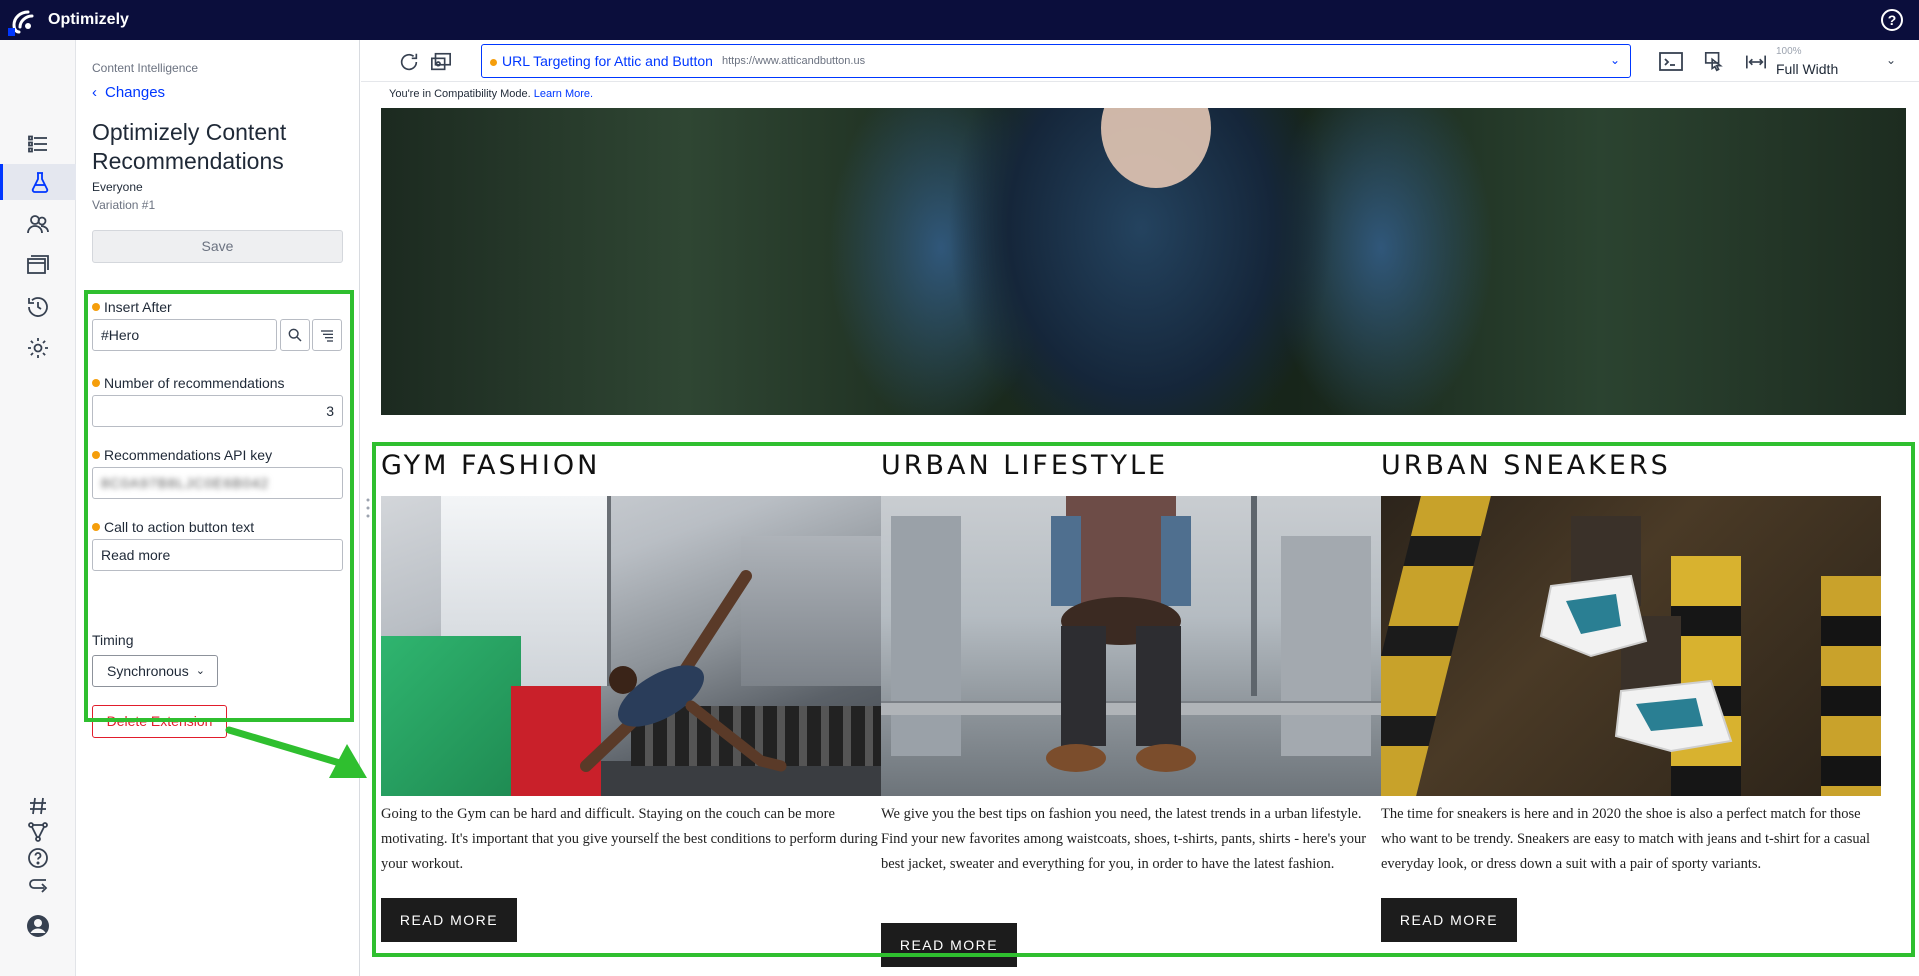  Describe the element at coordinates (135, 92) in the screenshot. I see `back-link-label: Changes` at that location.